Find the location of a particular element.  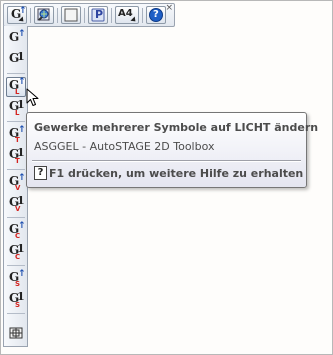

g-arrow-video-button: G ↑ V is located at coordinates (16, 183).